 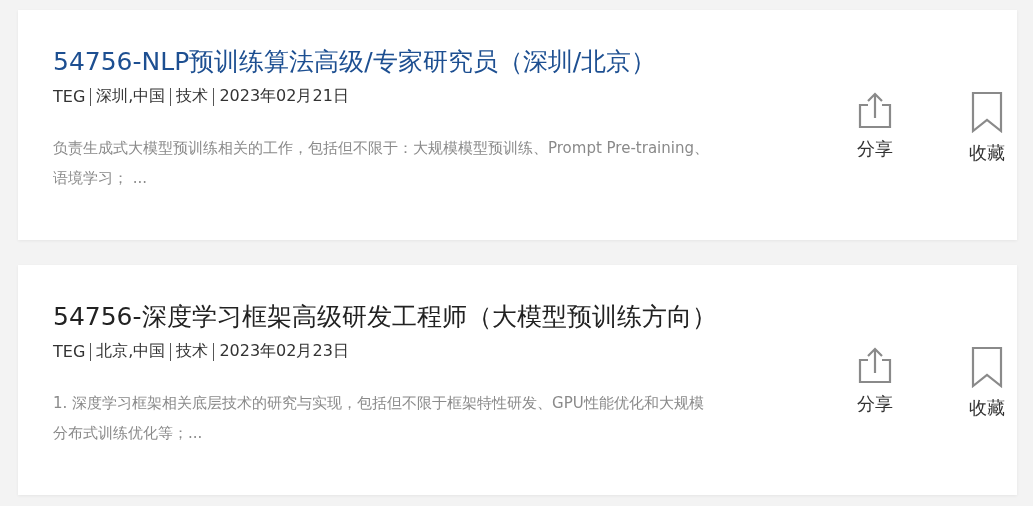 What do you see at coordinates (131, 96) in the screenshot?
I see `job-meta-text: 深圳,中国` at bounding box center [131, 96].